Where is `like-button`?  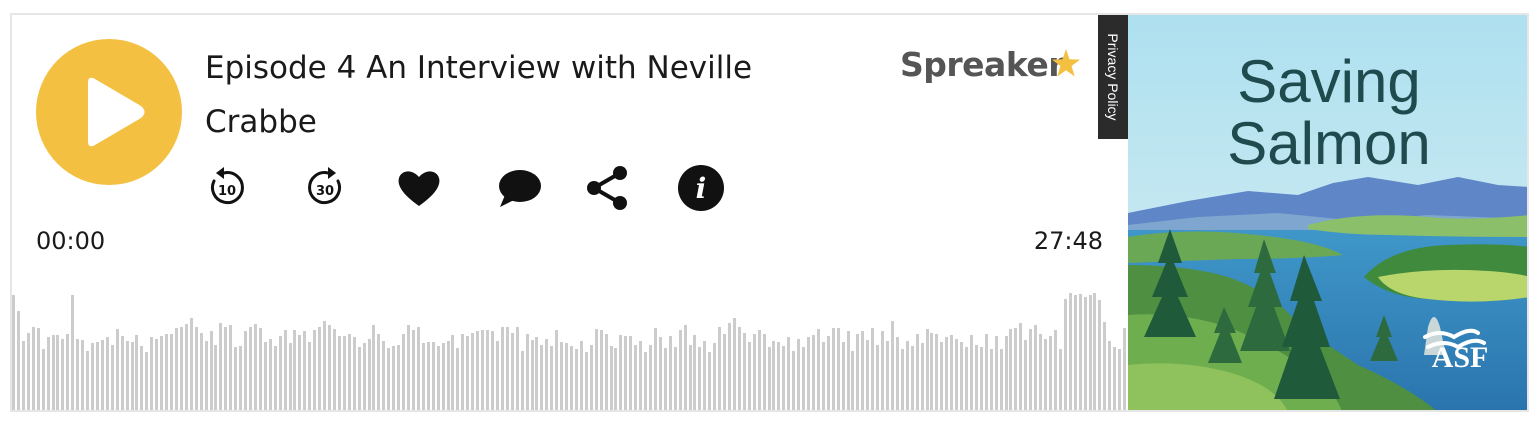 like-button is located at coordinates (419, 188).